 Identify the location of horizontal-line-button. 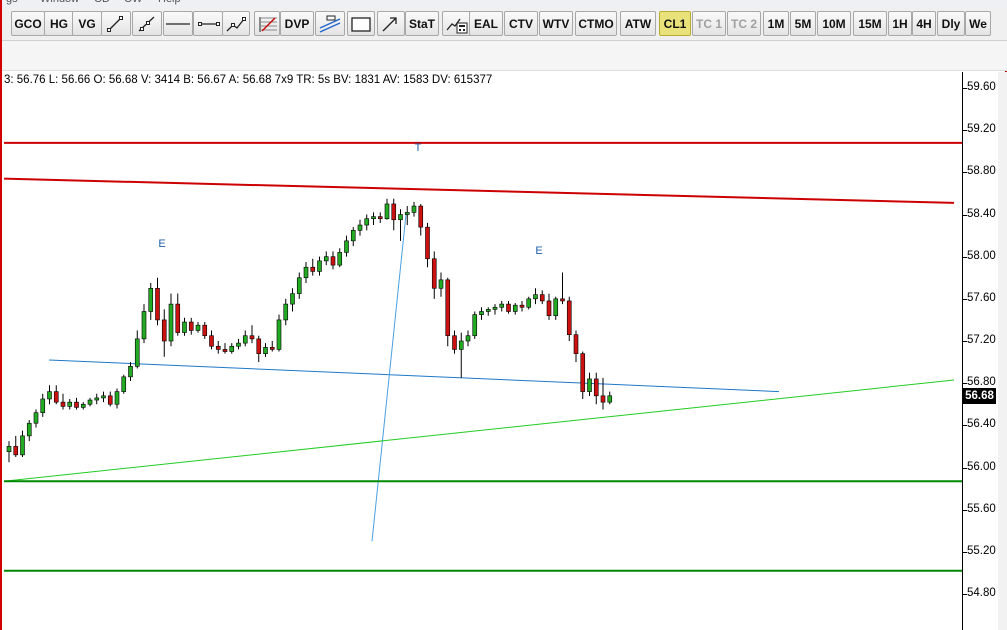
(178, 23).